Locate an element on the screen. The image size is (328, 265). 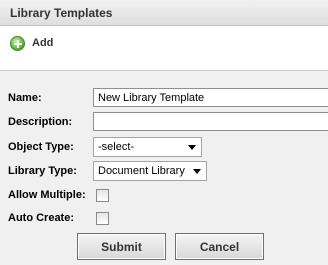
toolbar: Add is located at coordinates (164, 42).